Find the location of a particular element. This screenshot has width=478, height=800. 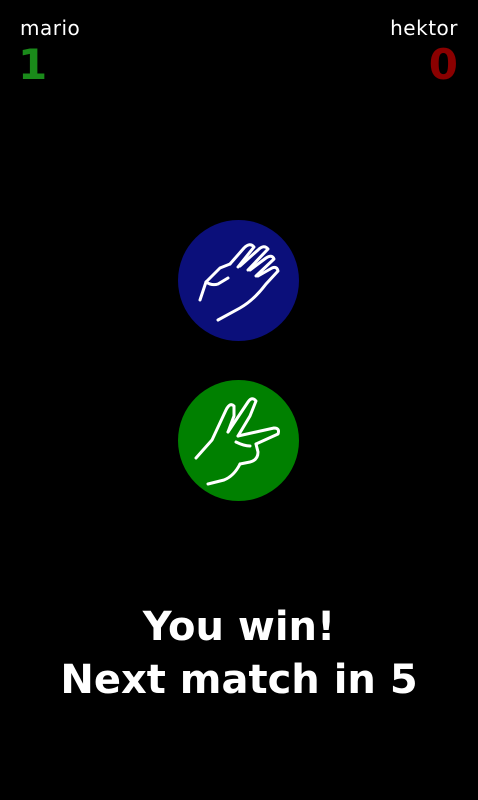

player-left-name: mario is located at coordinates (50, 28).